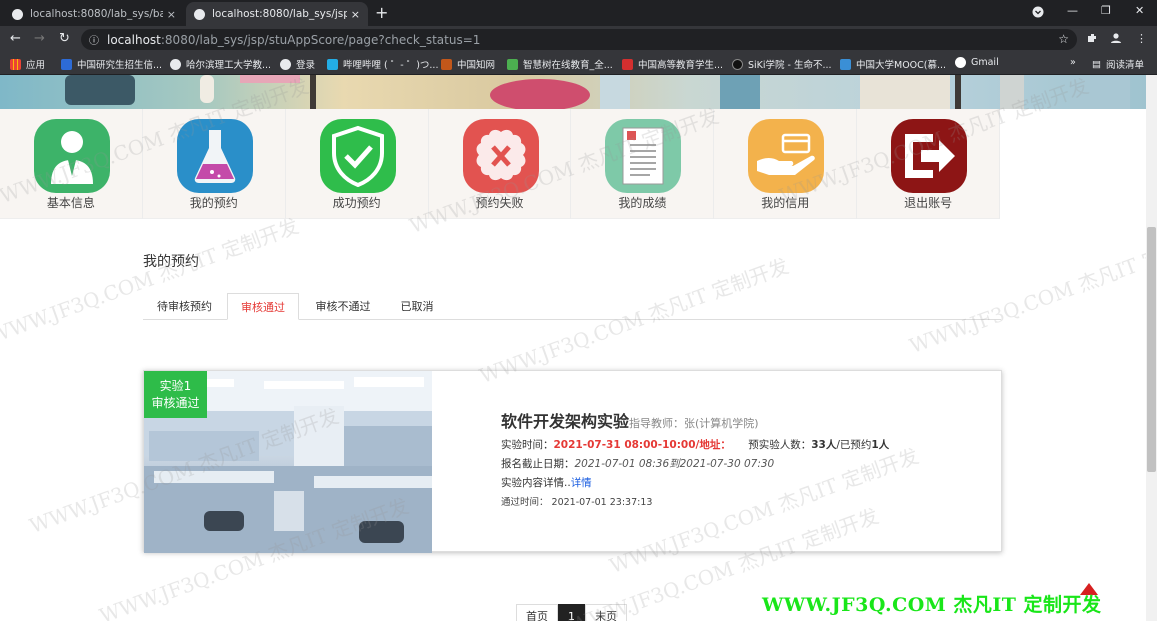 The width and height of the screenshot is (1157, 621). Describe the element at coordinates (1072, 10) in the screenshot. I see `minimize-icon: —` at that location.